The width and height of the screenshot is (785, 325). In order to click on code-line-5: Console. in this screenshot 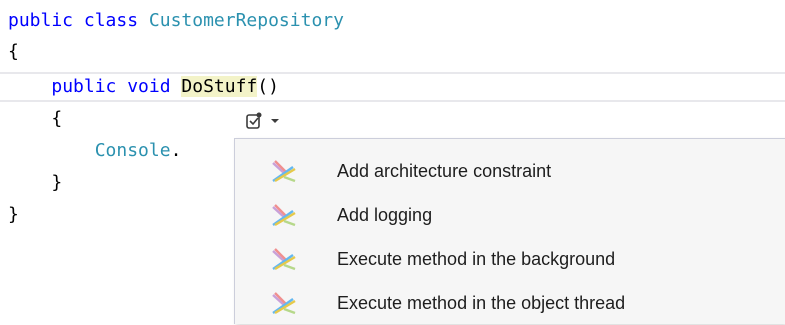, I will do `click(95, 151)`.